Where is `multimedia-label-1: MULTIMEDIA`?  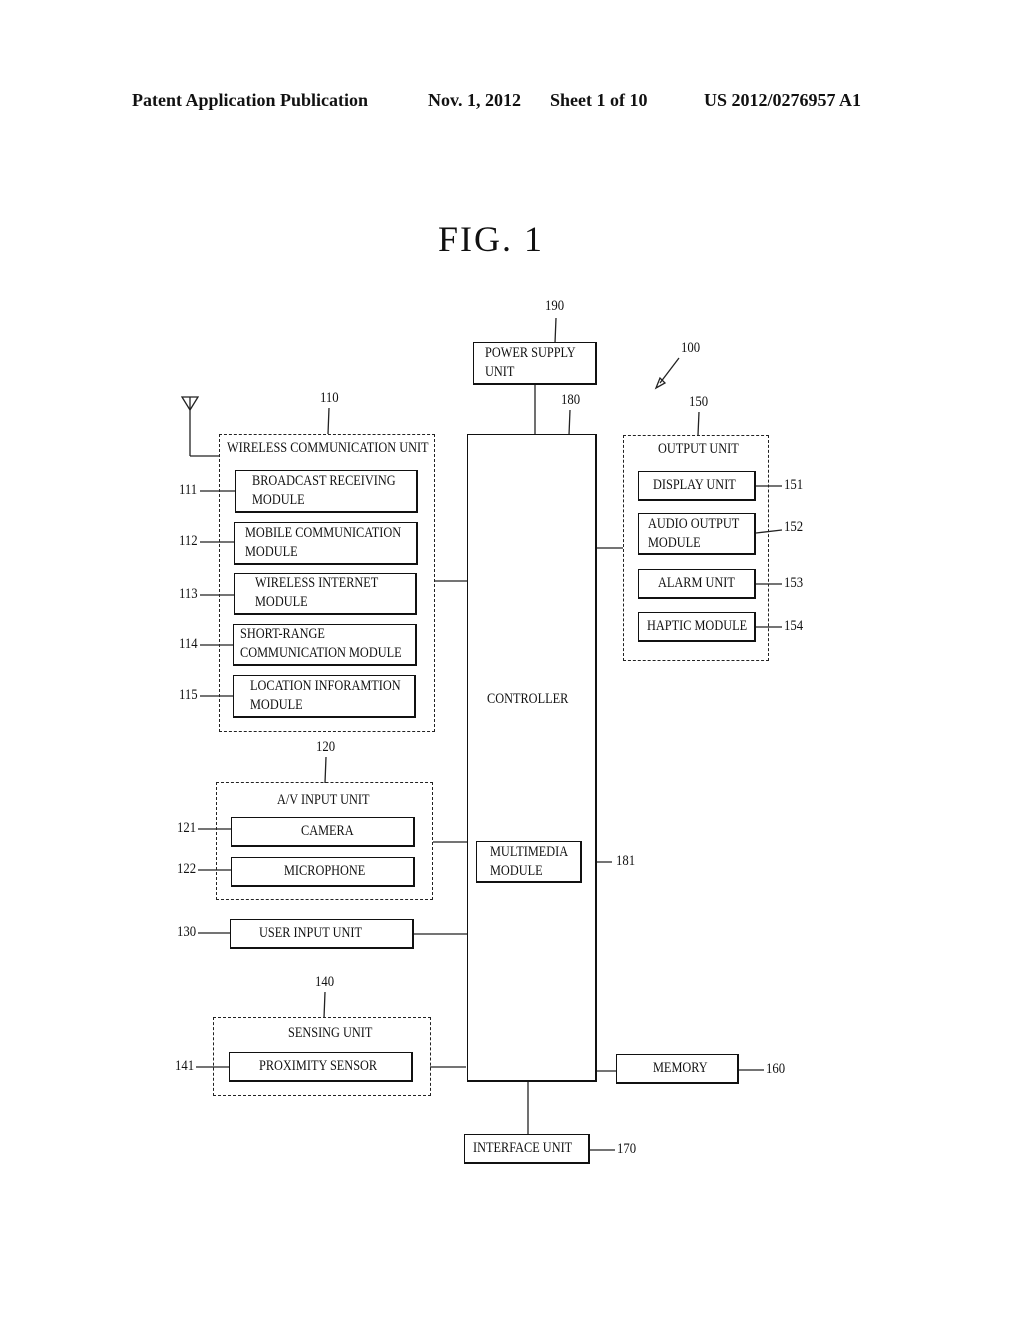 multimedia-label-1: MULTIMEDIA is located at coordinates (529, 852).